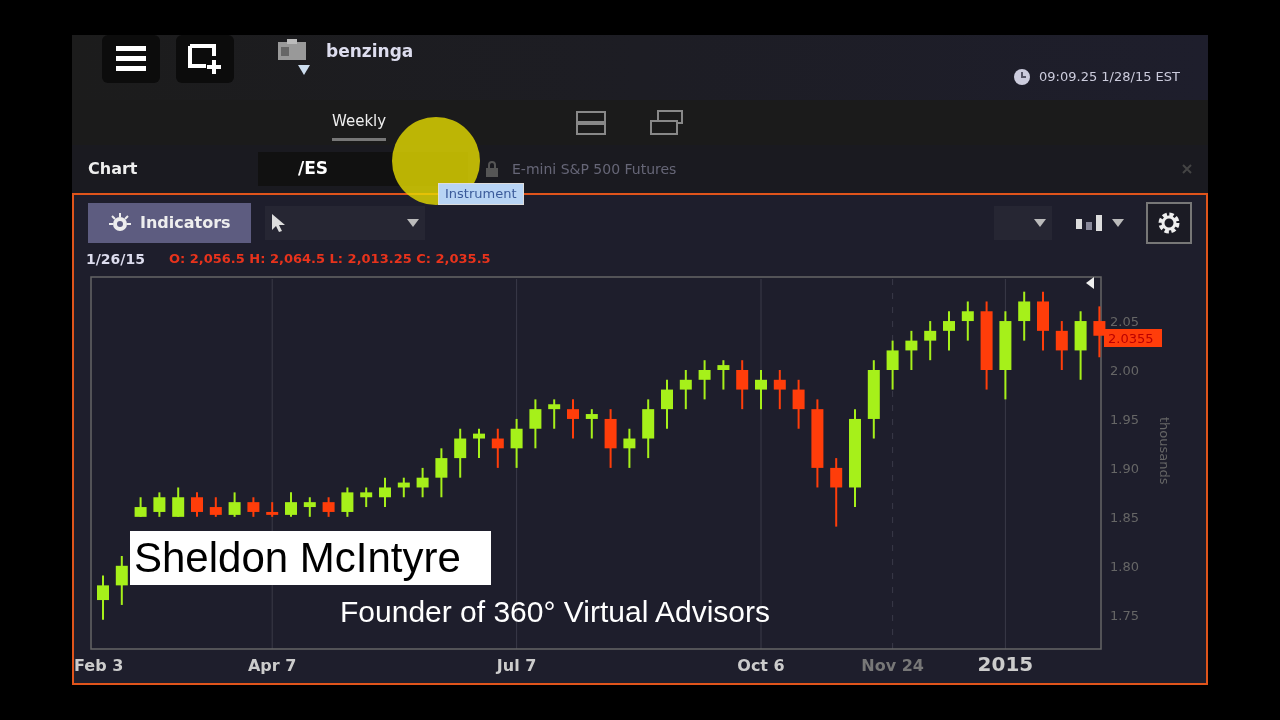 The height and width of the screenshot is (720, 1280). I want to click on drawing-tool-dropdown, so click(344, 223).